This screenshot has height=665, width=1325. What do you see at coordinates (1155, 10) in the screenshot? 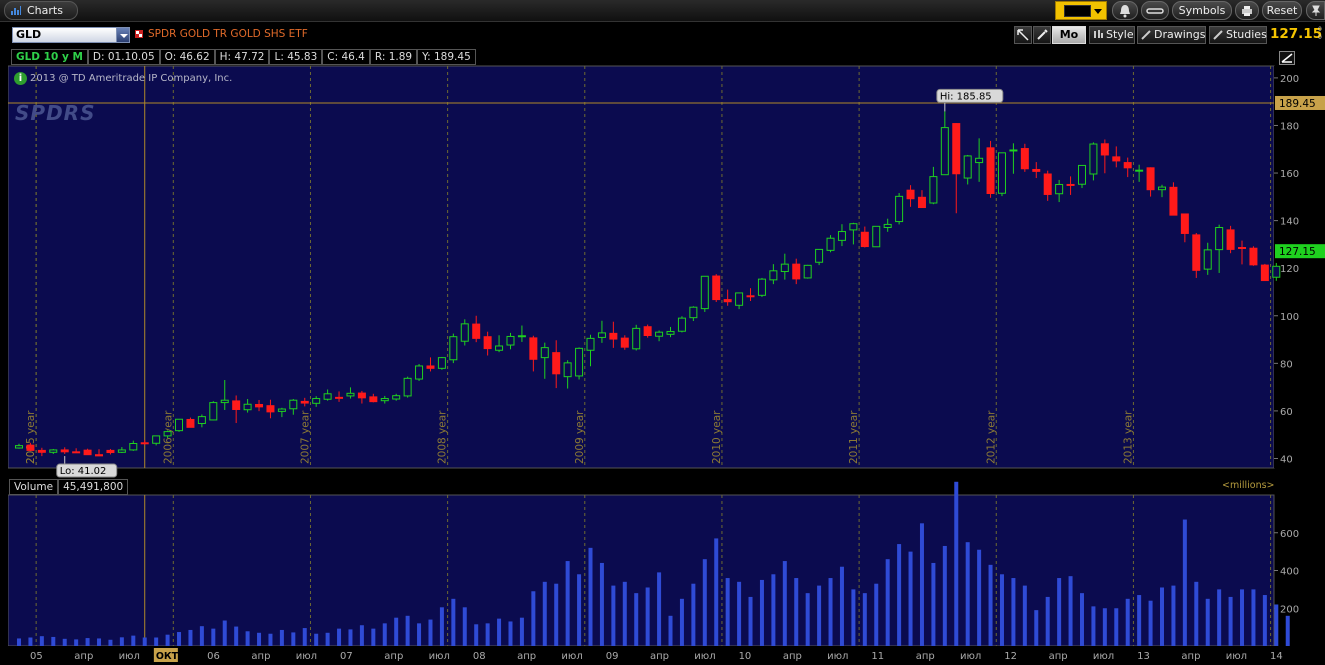
I see `link-button` at bounding box center [1155, 10].